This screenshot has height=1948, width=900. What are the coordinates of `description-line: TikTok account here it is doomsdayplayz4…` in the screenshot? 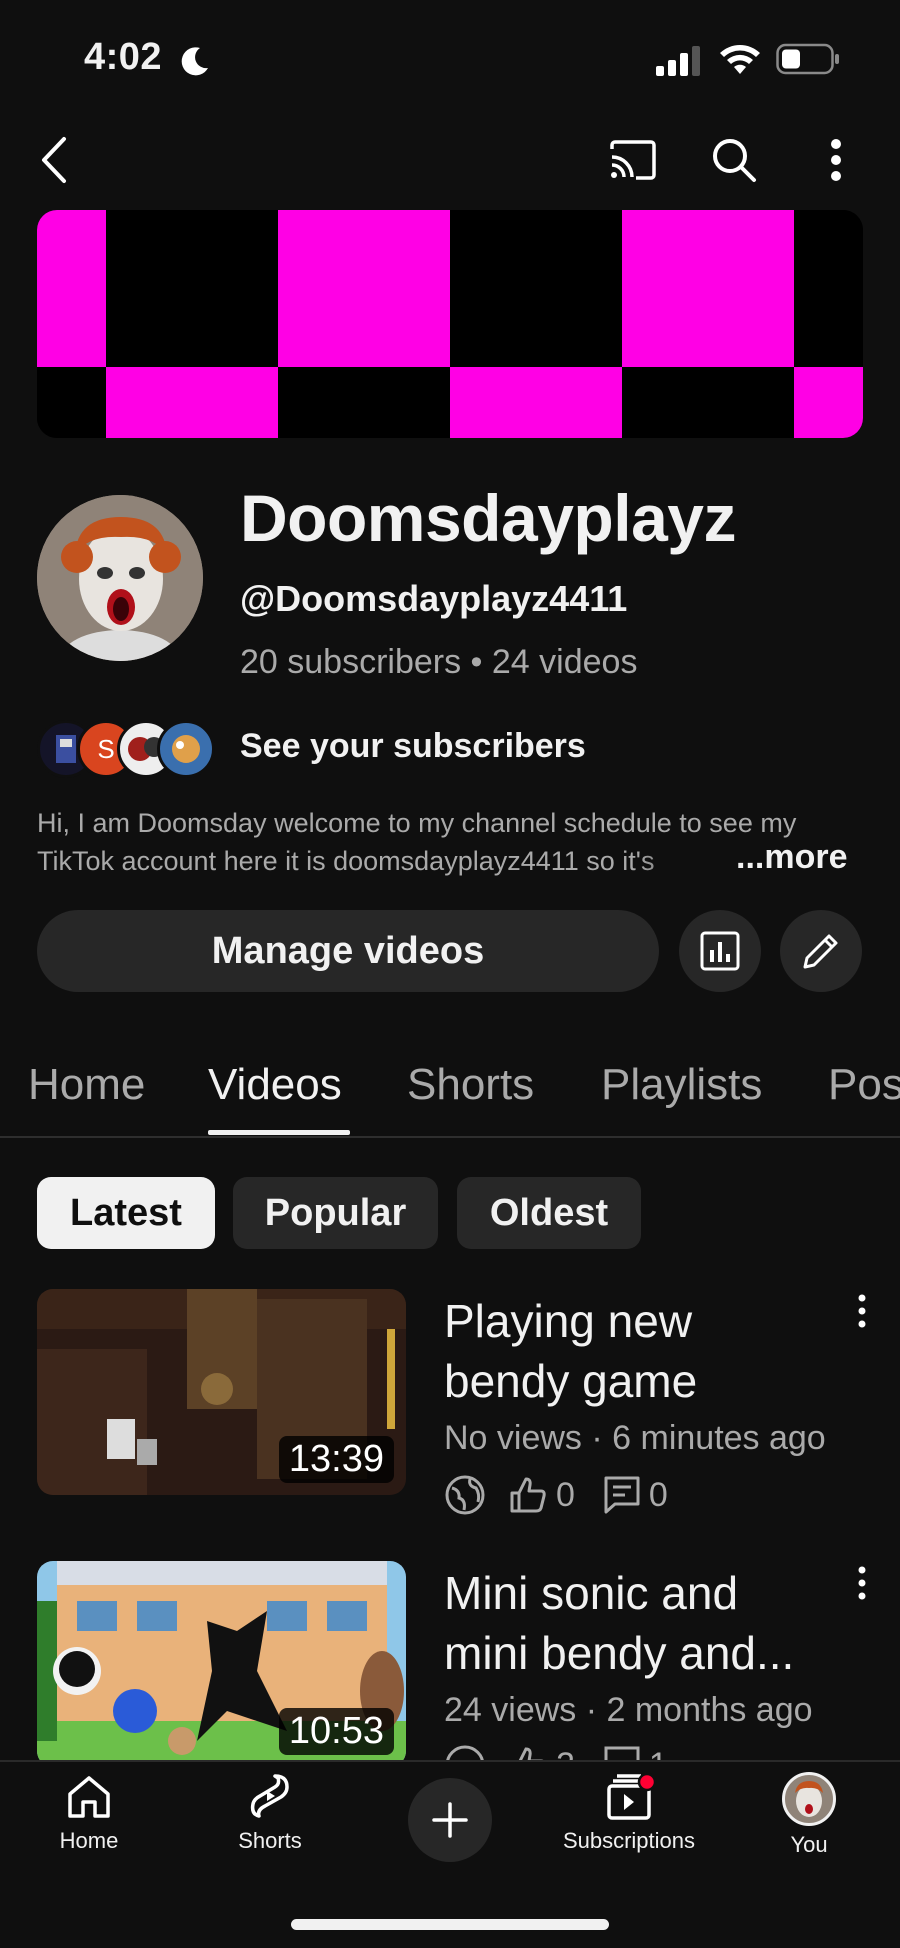 It's located at (382, 861).